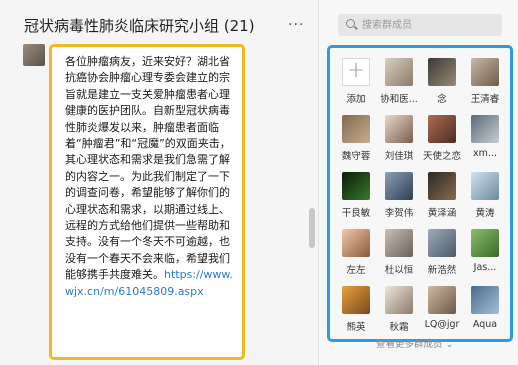 The width and height of the screenshot is (518, 365). What do you see at coordinates (356, 72) in the screenshot?
I see `add-icon: +` at bounding box center [356, 72].